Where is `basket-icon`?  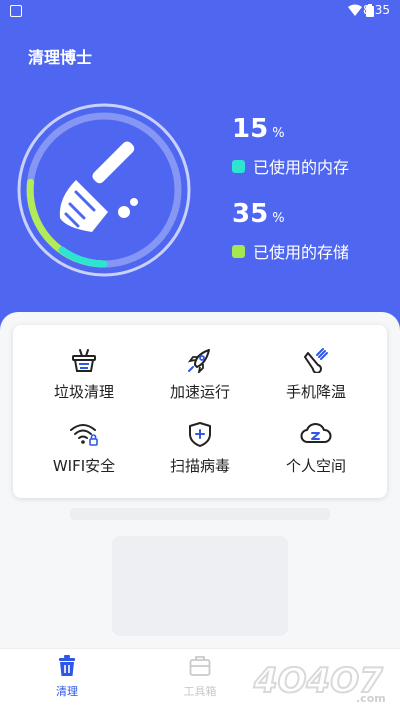
basket-icon is located at coordinates (84, 360).